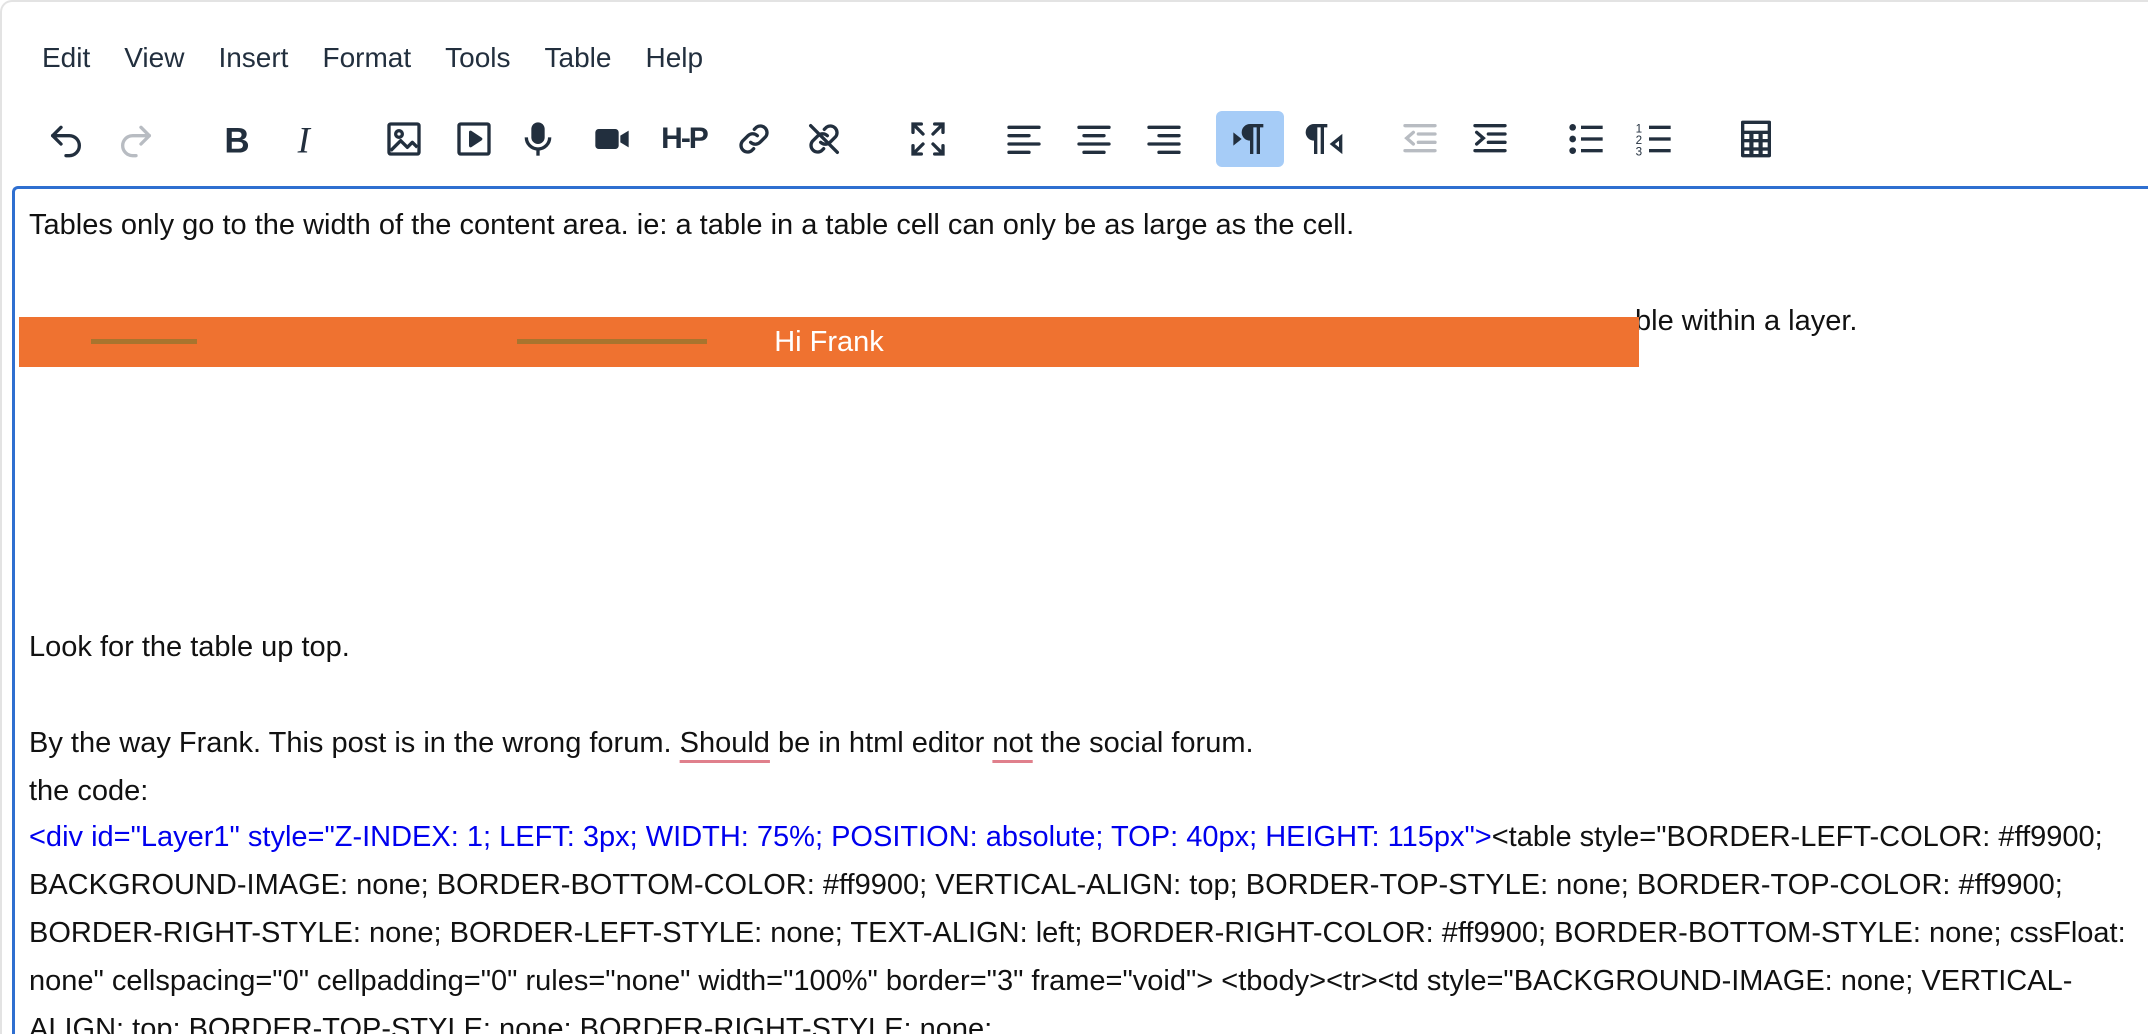 The height and width of the screenshot is (1034, 2148). I want to click on calculator-icon, so click(1756, 139).